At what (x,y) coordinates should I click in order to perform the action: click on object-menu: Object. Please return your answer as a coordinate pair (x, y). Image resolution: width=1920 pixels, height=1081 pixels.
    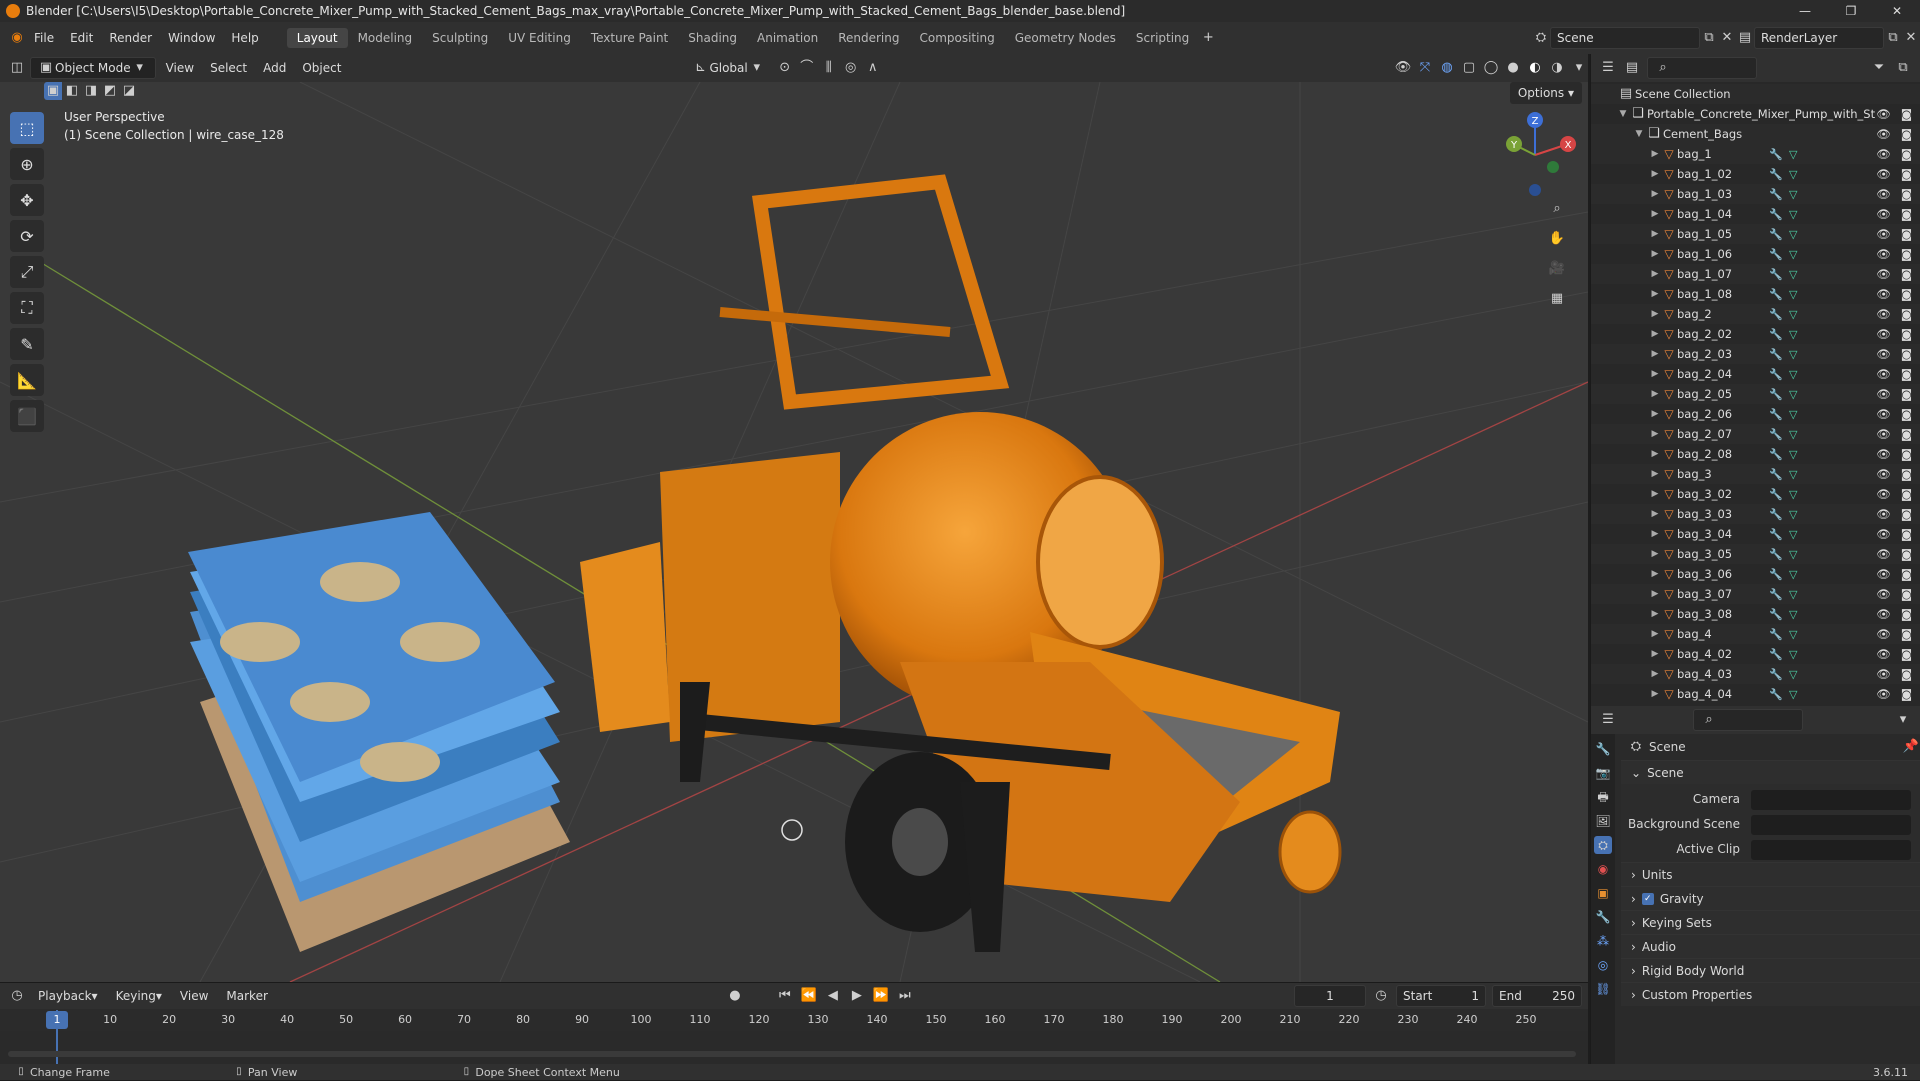
    Looking at the image, I should click on (321, 68).